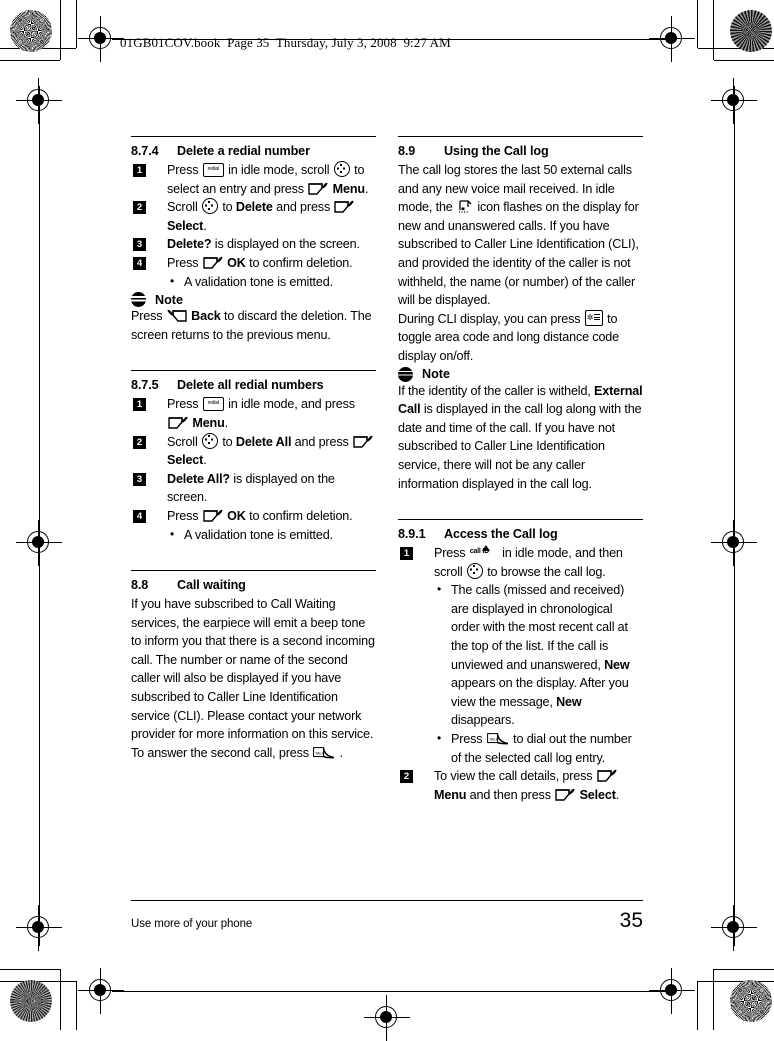 Image resolution: width=774 pixels, height=1041 pixels. Describe the element at coordinates (496, 151) in the screenshot. I see `section-title: Using the Call log` at that location.